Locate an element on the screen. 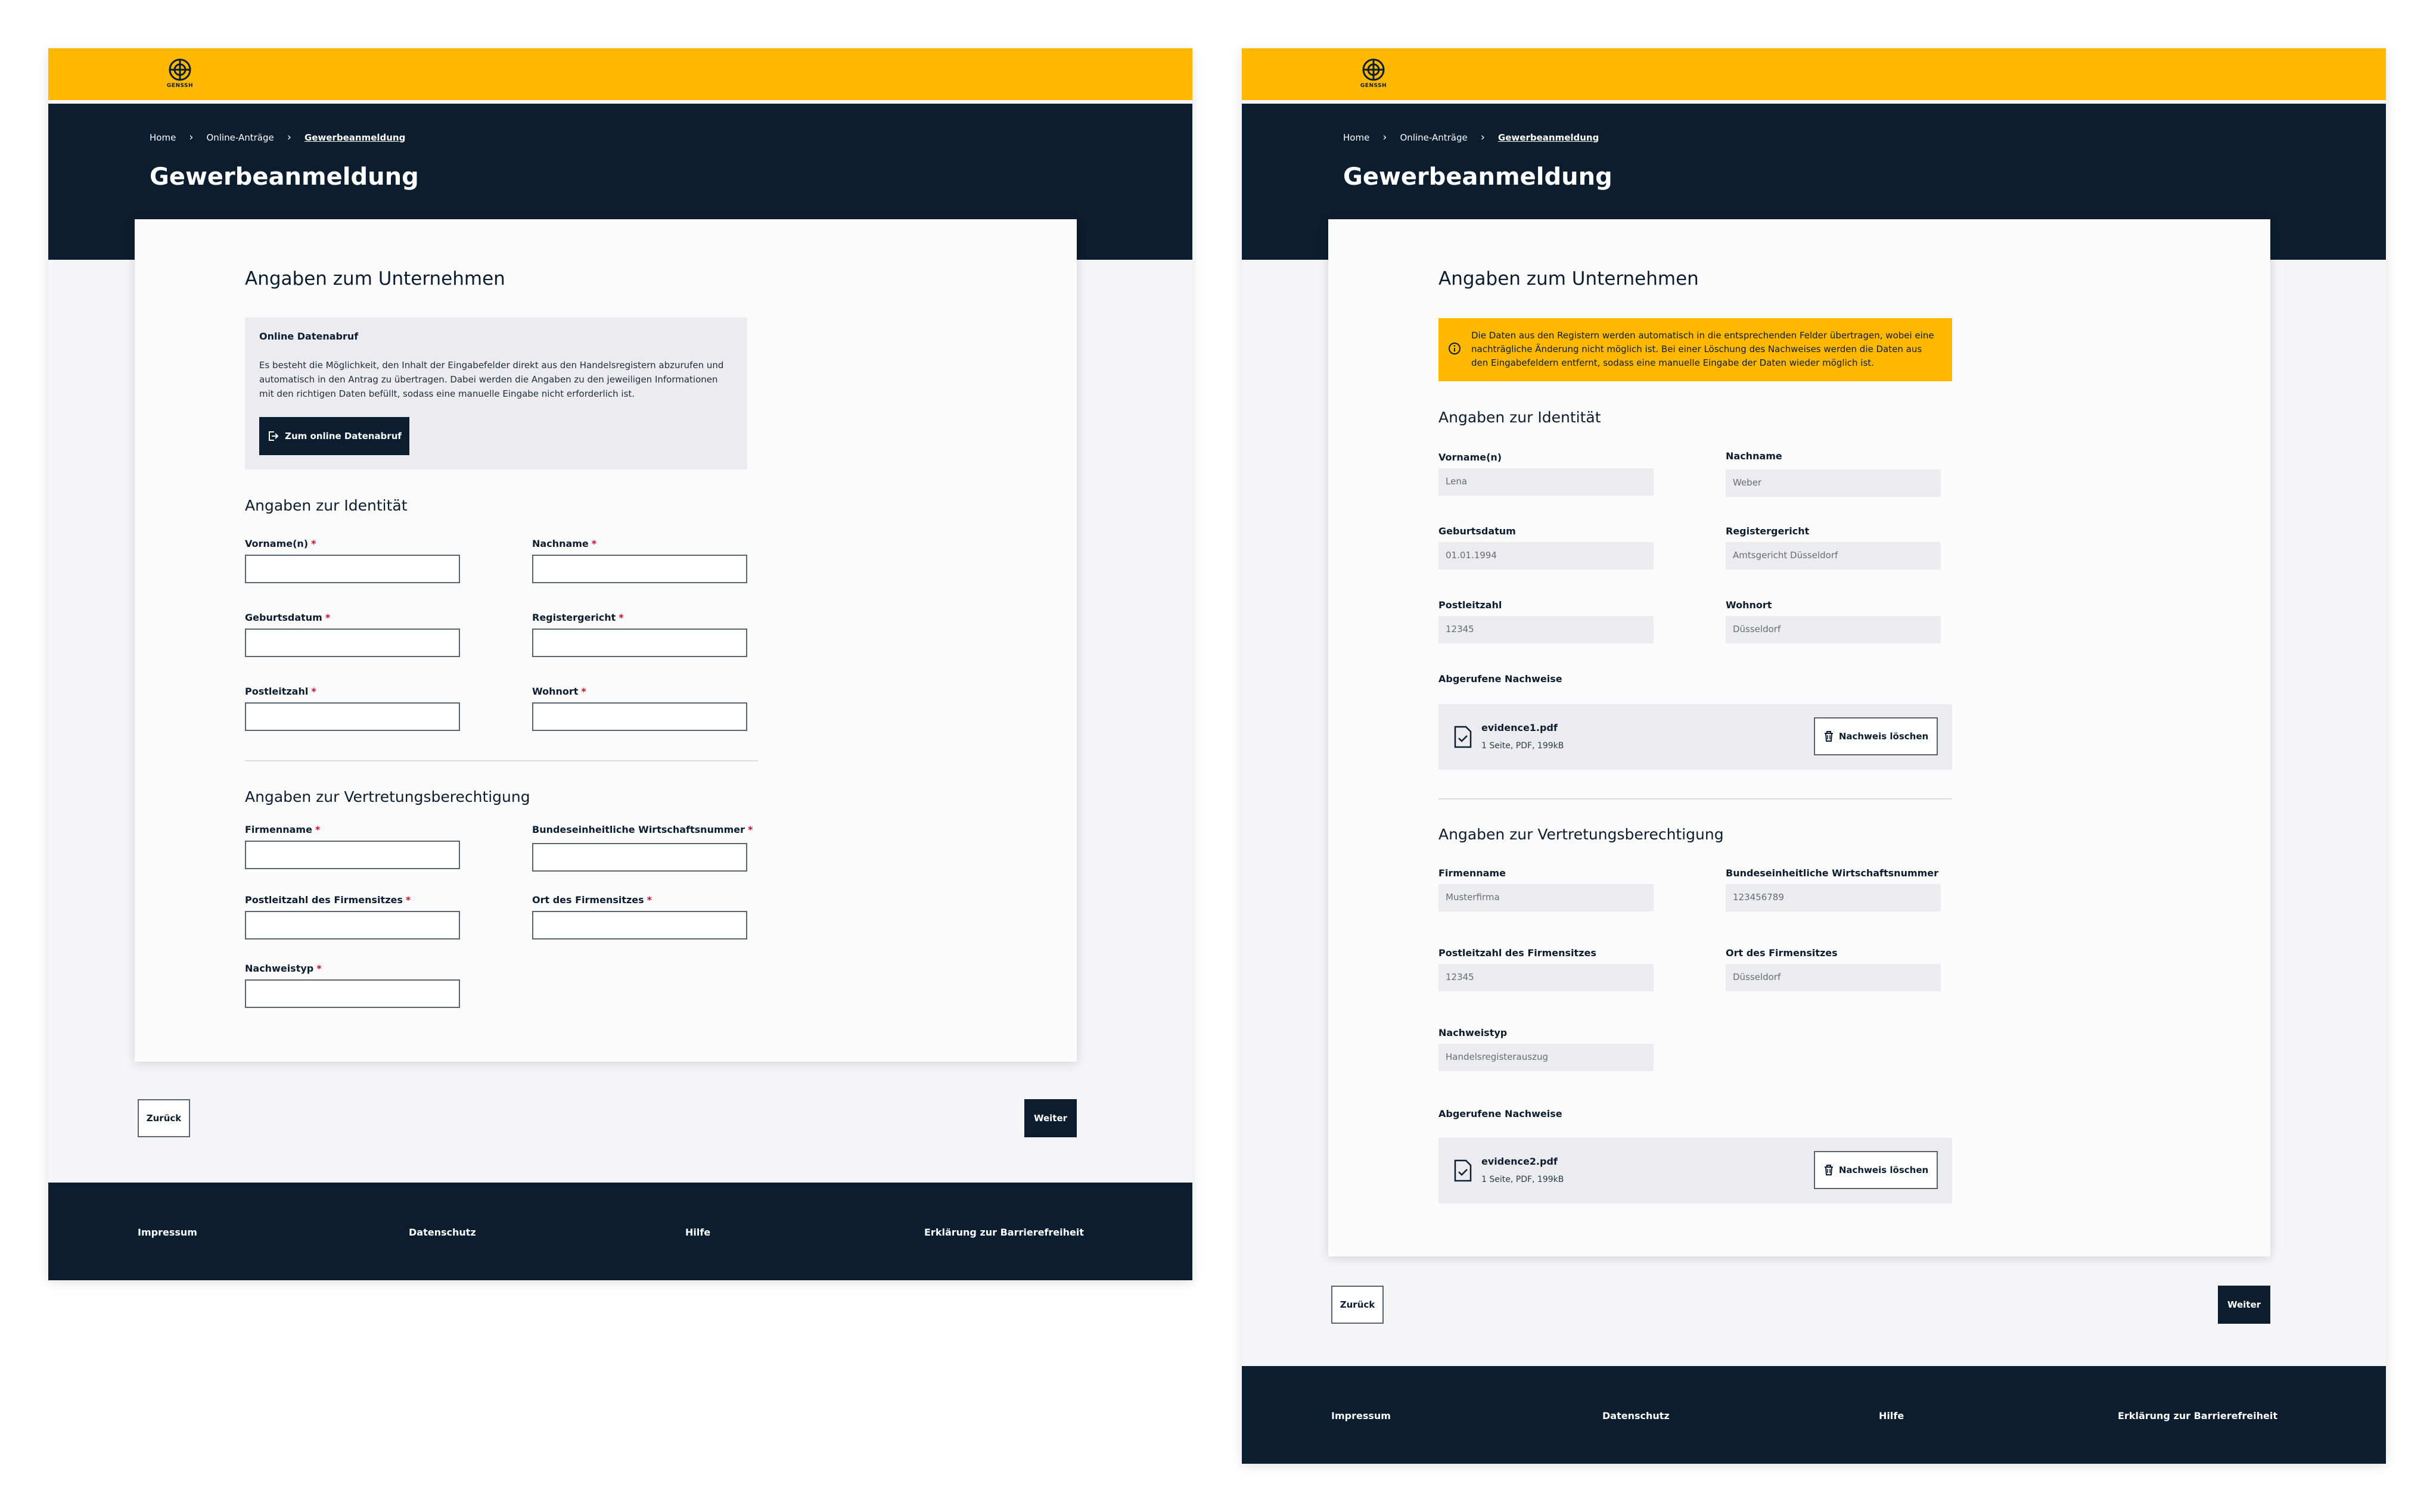 The width and height of the screenshot is (2433, 1512). divider is located at coordinates (1695, 798).